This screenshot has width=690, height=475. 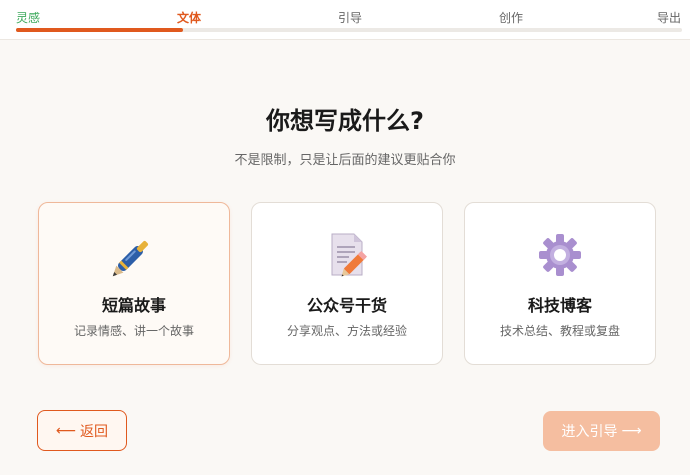 I want to click on back-button: ⟵ 返回, so click(x=82, y=430).